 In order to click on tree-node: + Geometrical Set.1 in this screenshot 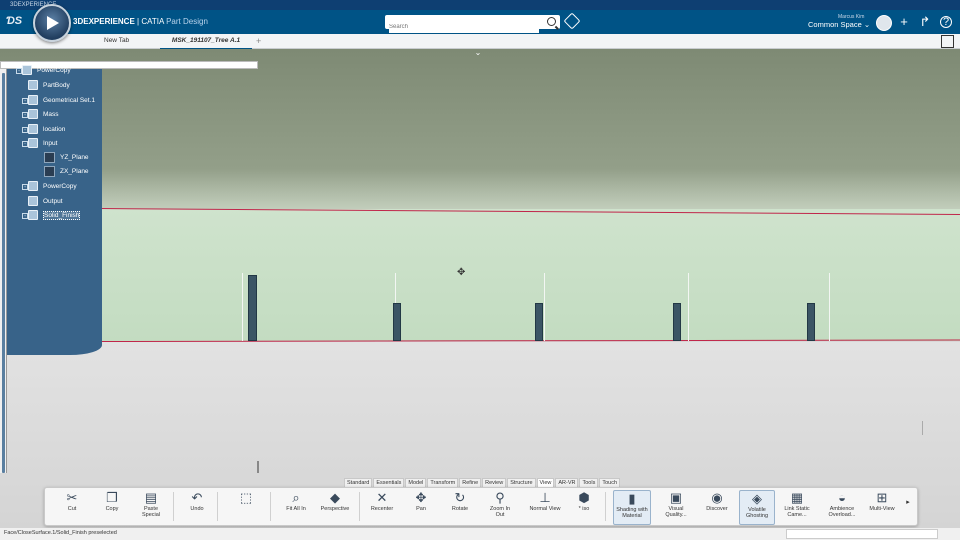, I will do `click(59, 100)`.